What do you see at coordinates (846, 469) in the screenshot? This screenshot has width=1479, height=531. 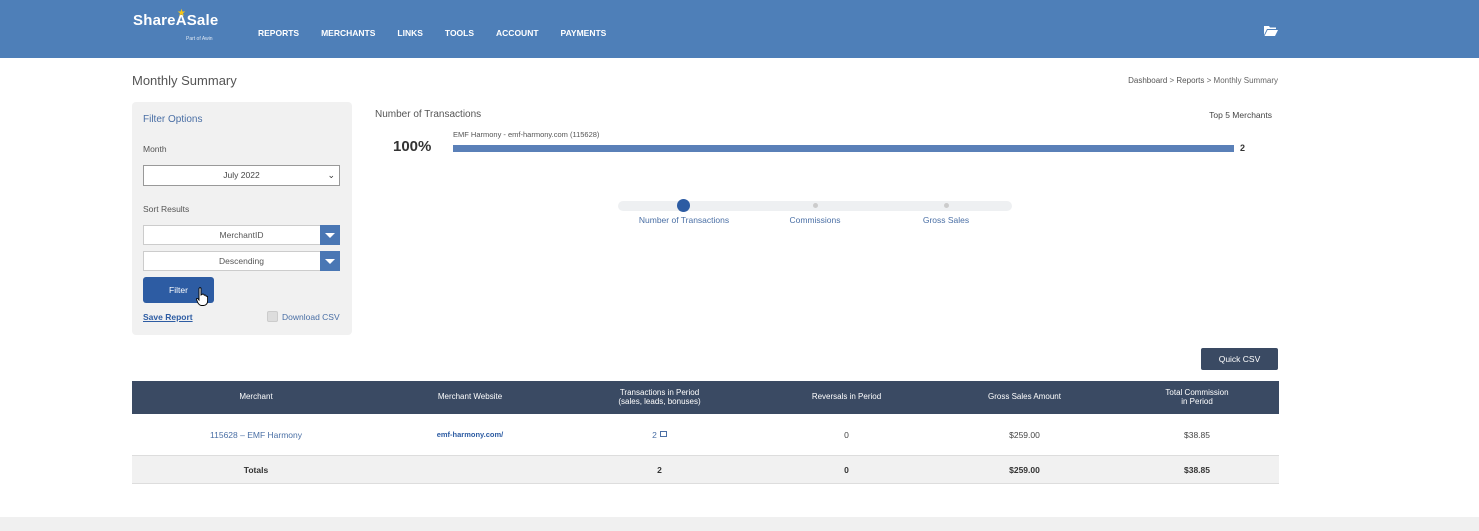 I see `totals-reversals: 0` at bounding box center [846, 469].